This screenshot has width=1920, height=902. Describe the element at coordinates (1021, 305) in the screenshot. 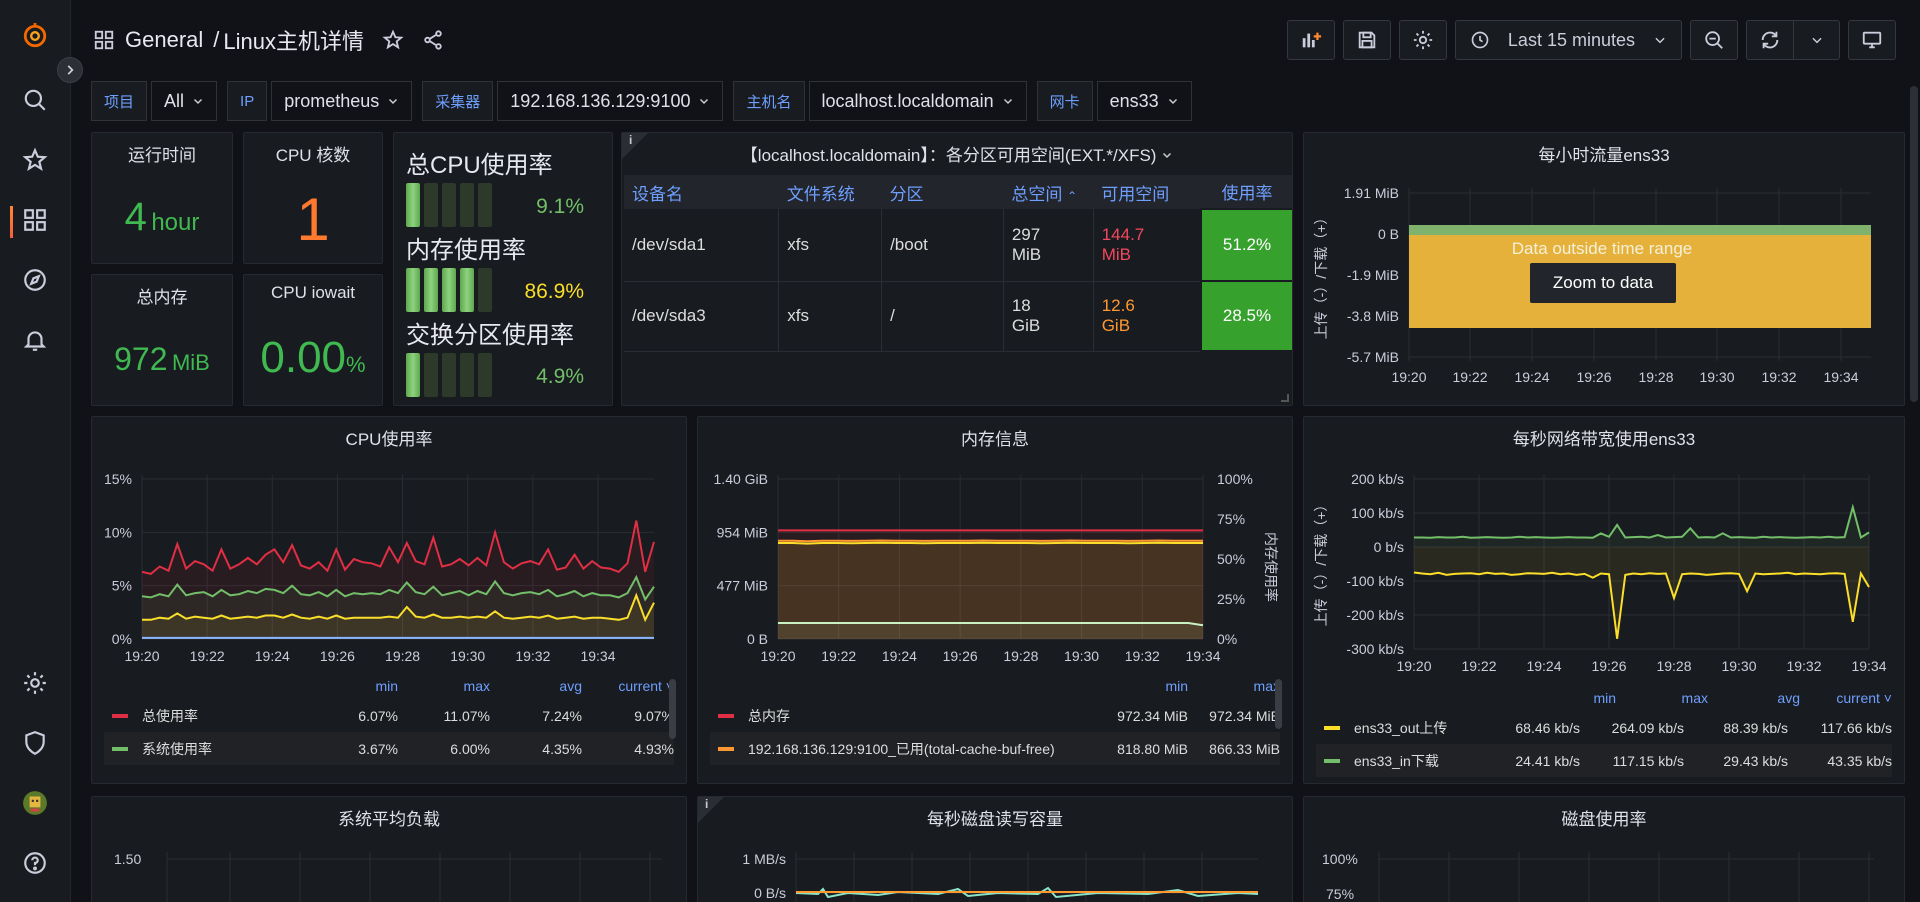

I see `cell-total-value: 18` at that location.